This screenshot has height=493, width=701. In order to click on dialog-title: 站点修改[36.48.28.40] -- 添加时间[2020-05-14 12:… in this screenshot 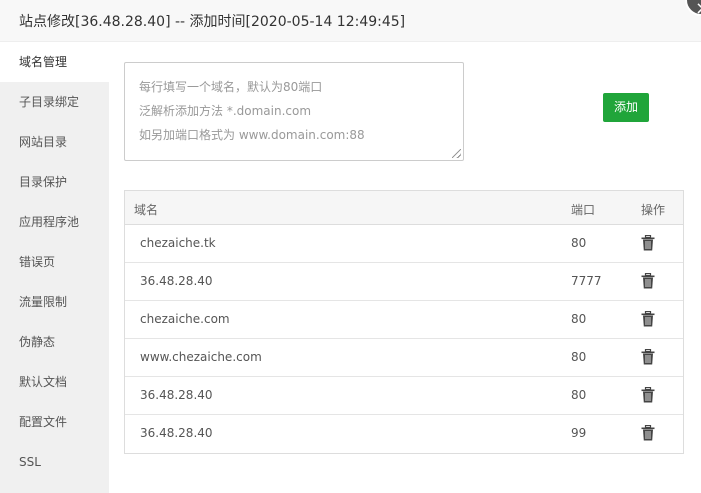, I will do `click(212, 22)`.